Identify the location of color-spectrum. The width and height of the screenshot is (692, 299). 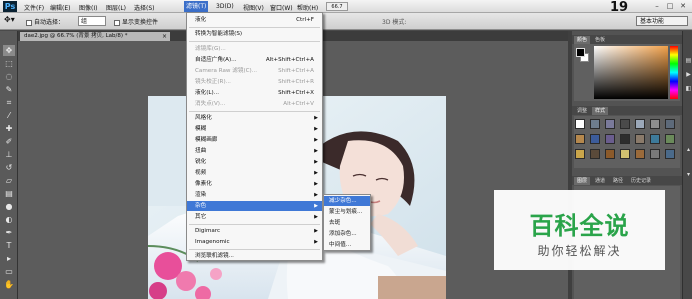
(631, 72).